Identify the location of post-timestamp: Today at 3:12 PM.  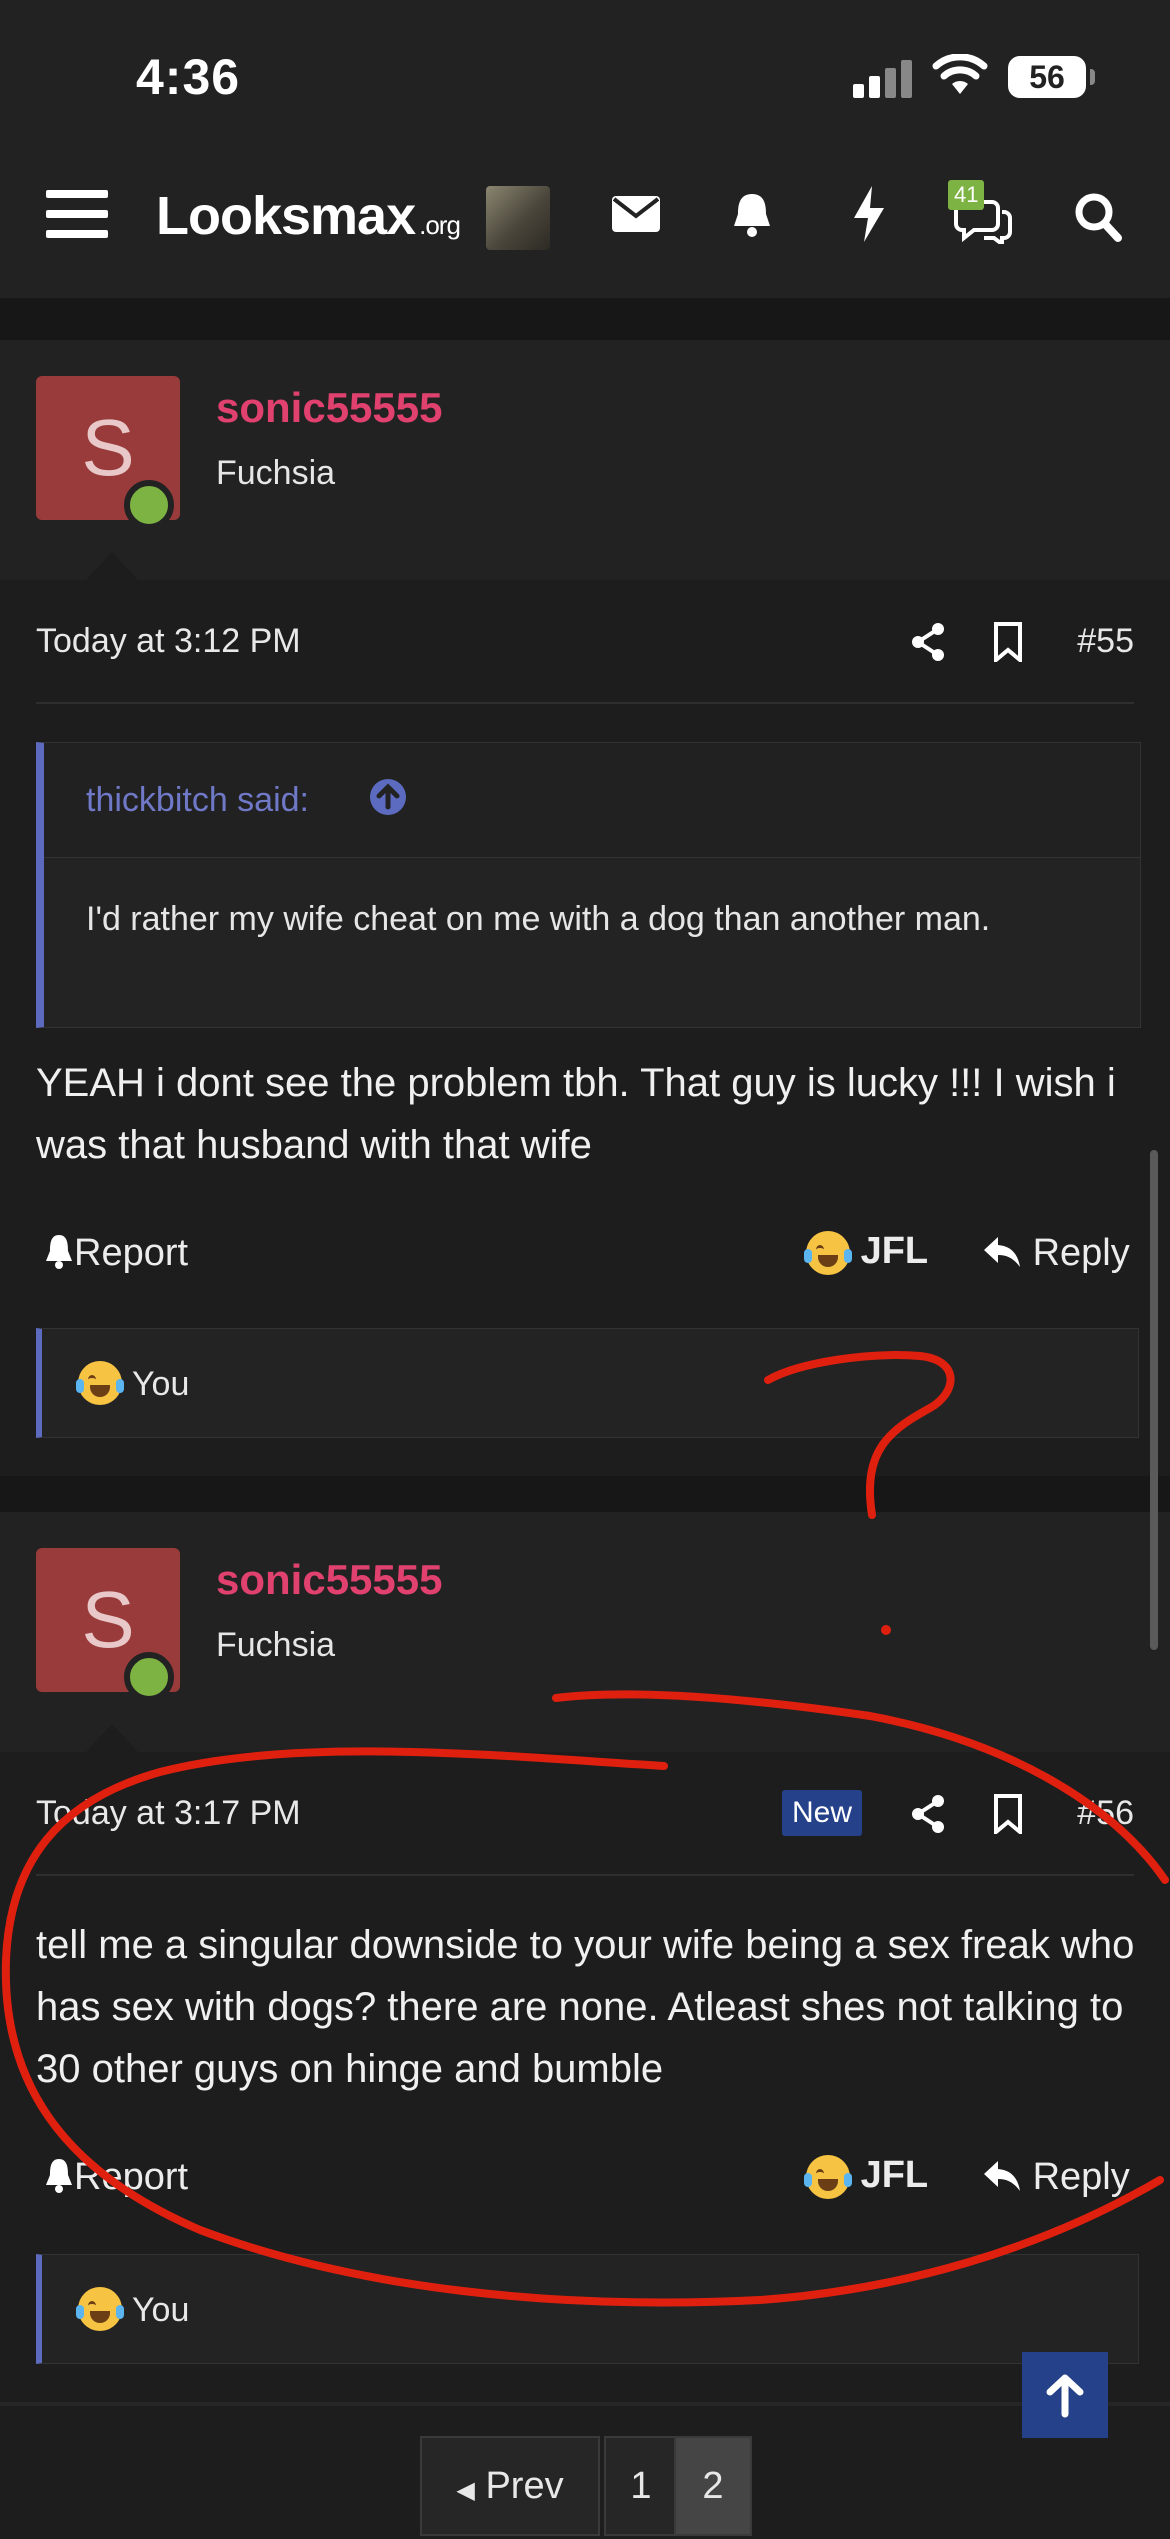
(168, 641).